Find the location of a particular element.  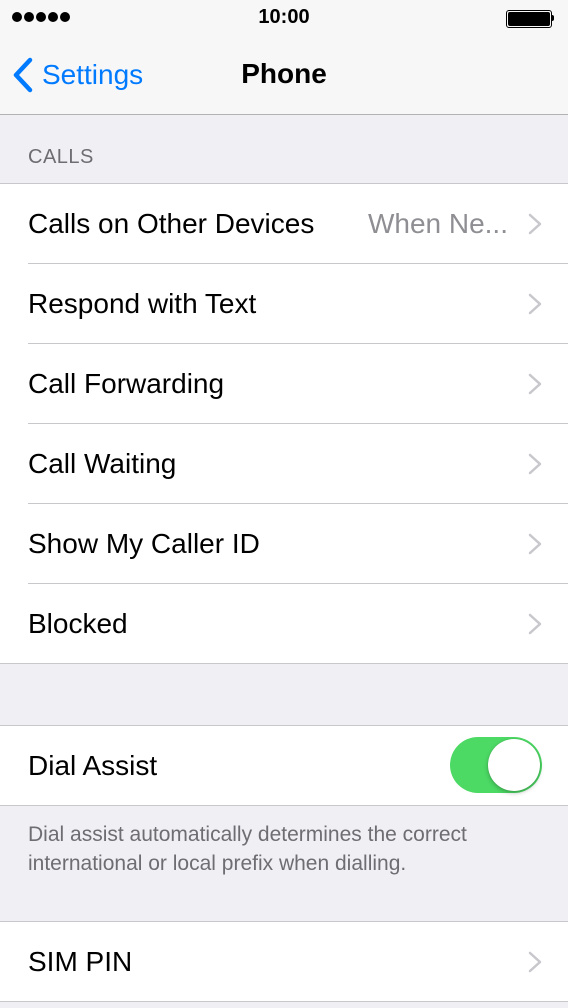

row-label: Calls on Other Devices is located at coordinates (171, 223).